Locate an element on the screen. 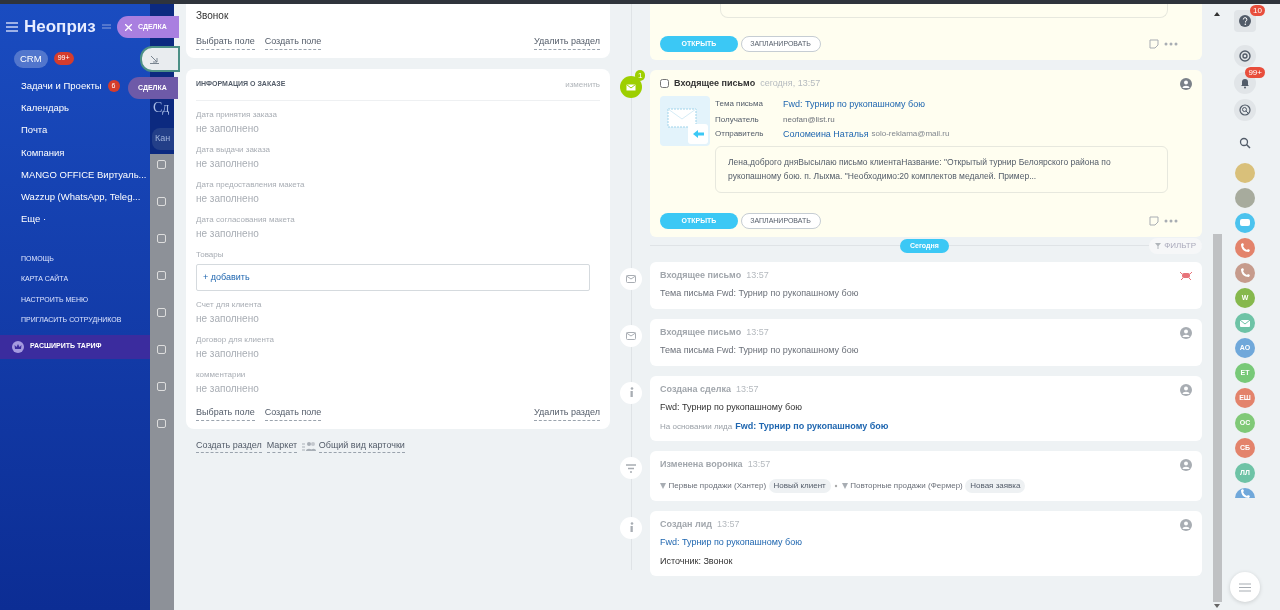 The image size is (1280, 610). field-link: Fwd: Турнир по рукопашному бою is located at coordinates (854, 104).